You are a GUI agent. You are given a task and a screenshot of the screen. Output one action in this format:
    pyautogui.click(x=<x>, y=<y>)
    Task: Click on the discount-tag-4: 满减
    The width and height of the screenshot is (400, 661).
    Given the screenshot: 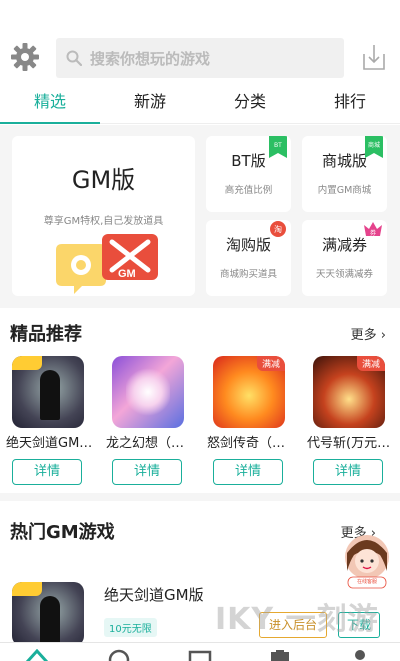 What is the action you would take?
    pyautogui.click(x=370, y=363)
    